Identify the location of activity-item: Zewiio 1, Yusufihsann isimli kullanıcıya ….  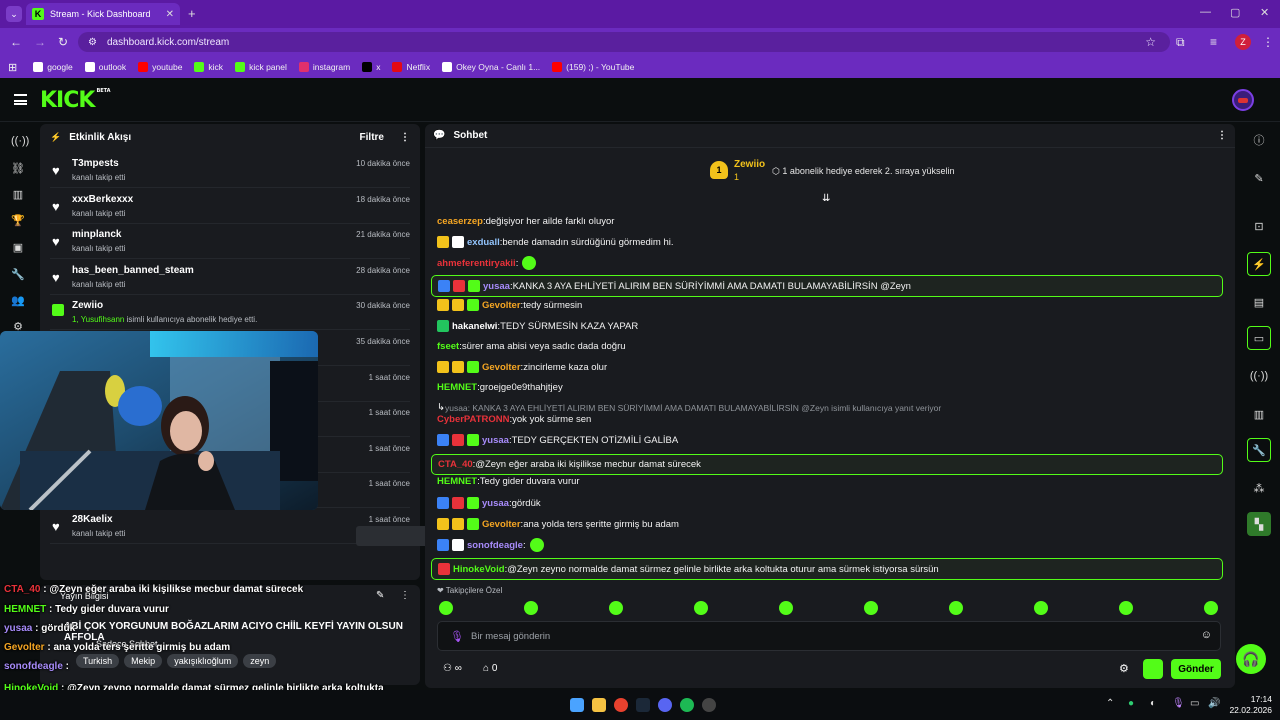
(230, 313).